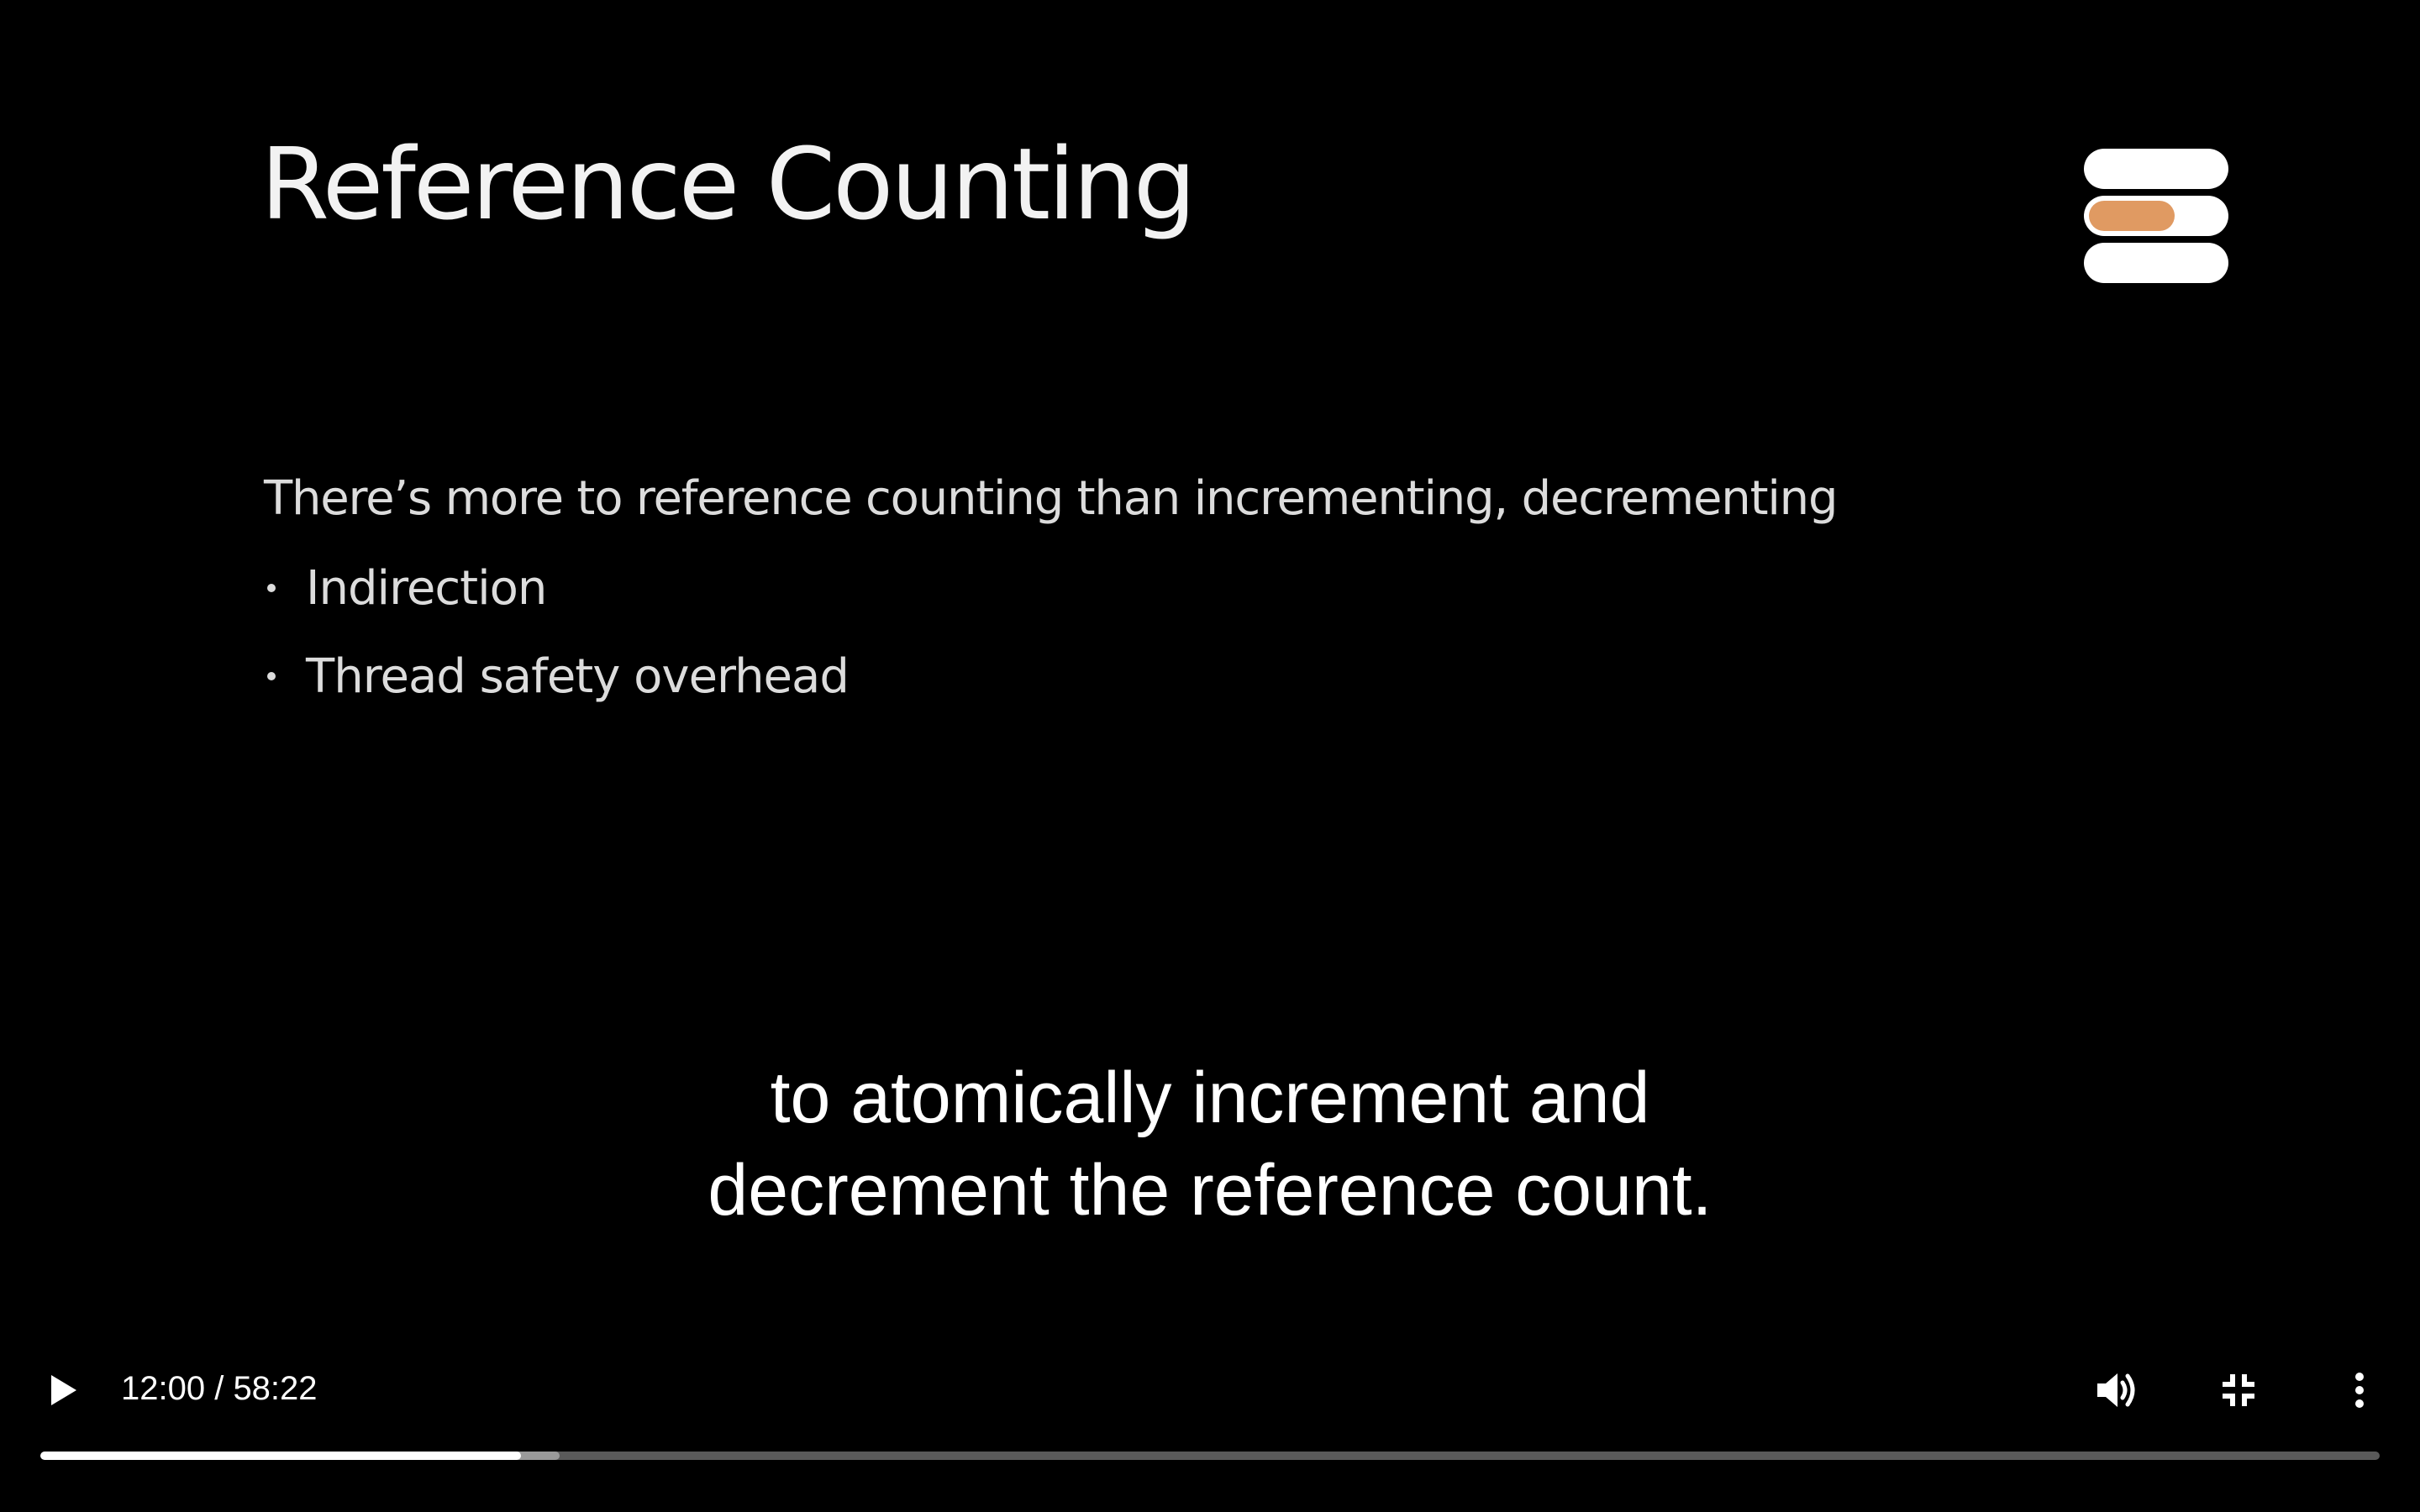 This screenshot has width=2420, height=1512. What do you see at coordinates (1210, 1190) in the screenshot?
I see `caption-line: decrement the reference count.` at bounding box center [1210, 1190].